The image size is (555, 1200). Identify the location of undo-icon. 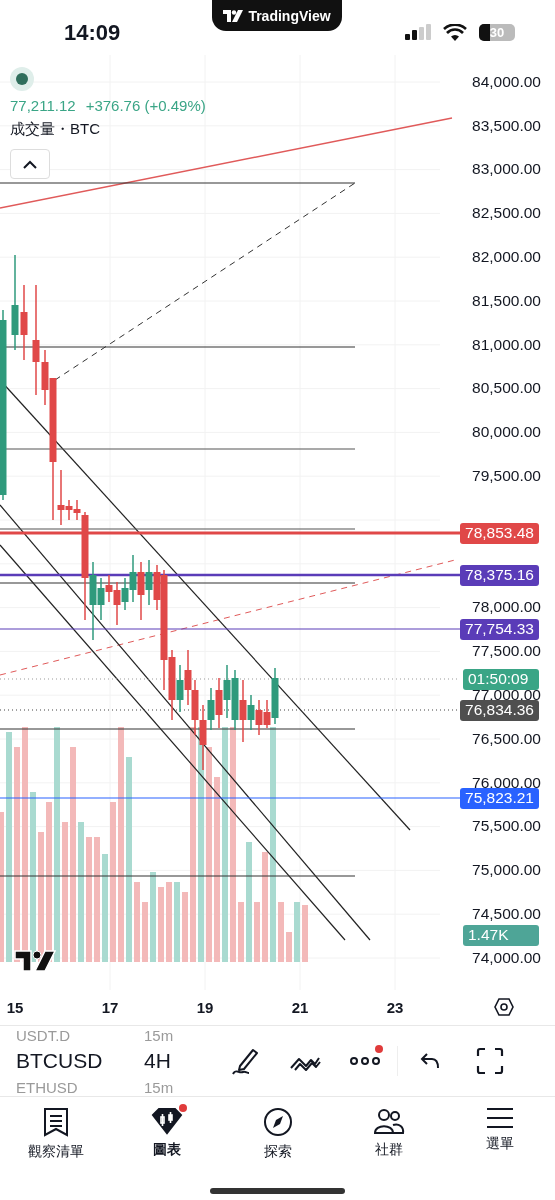
(430, 1061).